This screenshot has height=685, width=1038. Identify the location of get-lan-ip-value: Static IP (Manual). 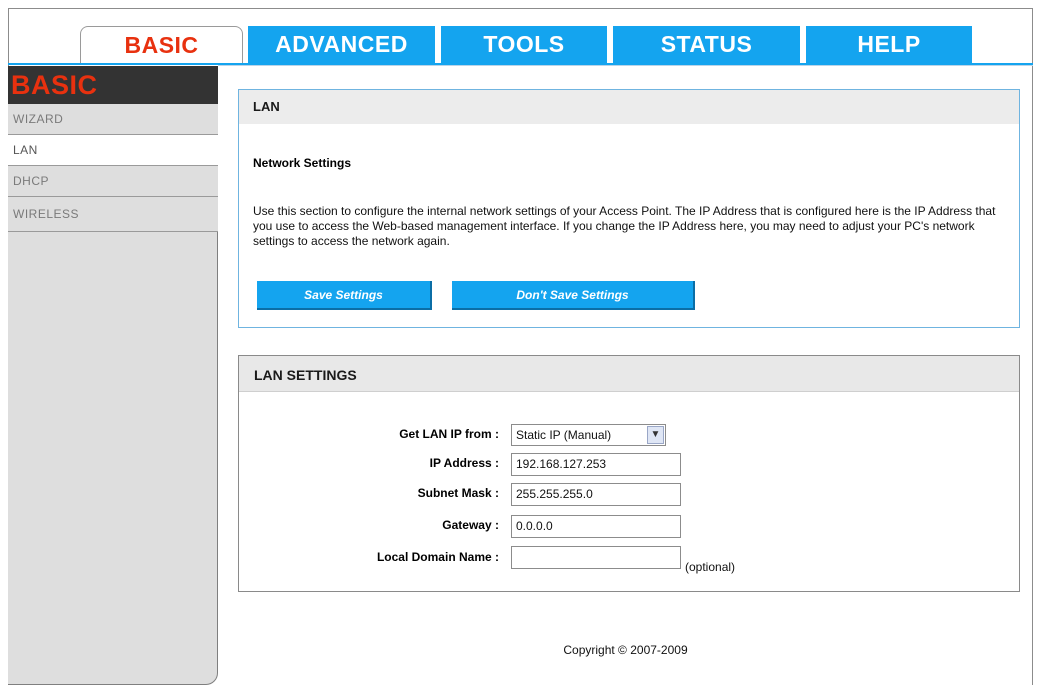
(564, 435).